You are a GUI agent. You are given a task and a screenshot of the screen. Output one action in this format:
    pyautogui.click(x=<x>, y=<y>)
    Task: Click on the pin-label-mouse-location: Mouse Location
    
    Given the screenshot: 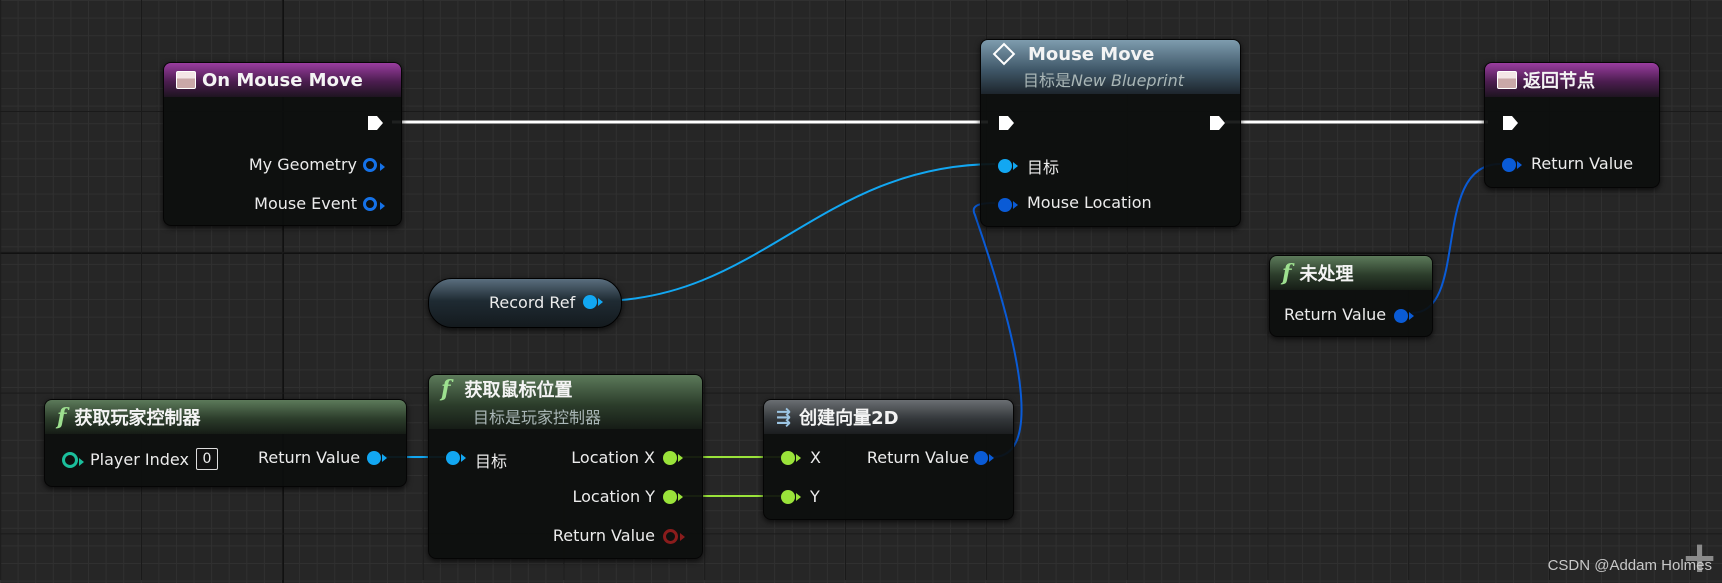 What is the action you would take?
    pyautogui.click(x=1089, y=202)
    